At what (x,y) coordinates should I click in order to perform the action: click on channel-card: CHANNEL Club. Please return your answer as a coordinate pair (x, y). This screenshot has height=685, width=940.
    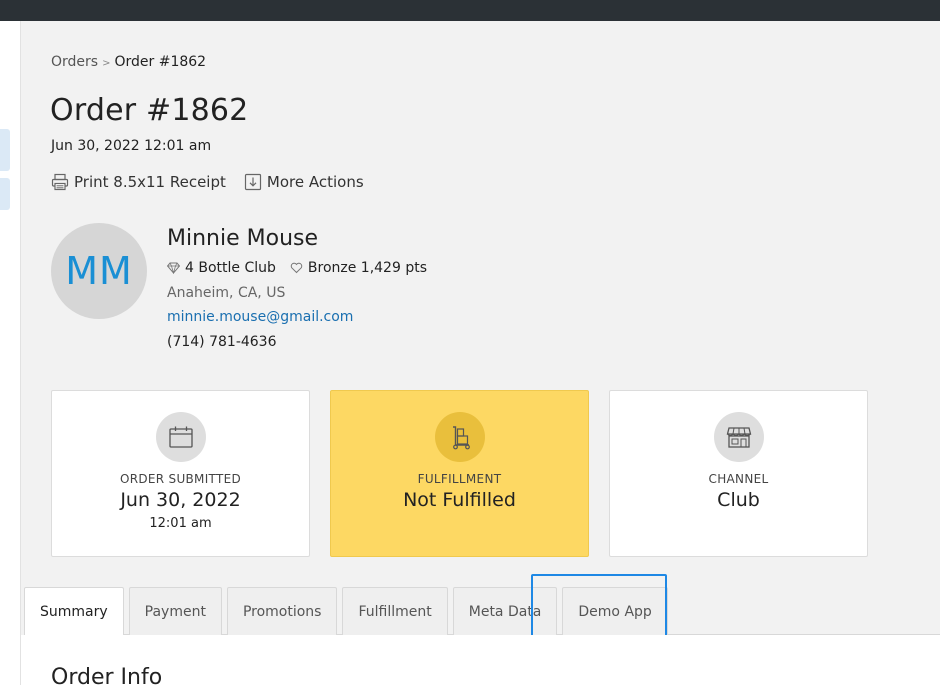
    Looking at the image, I should click on (738, 473).